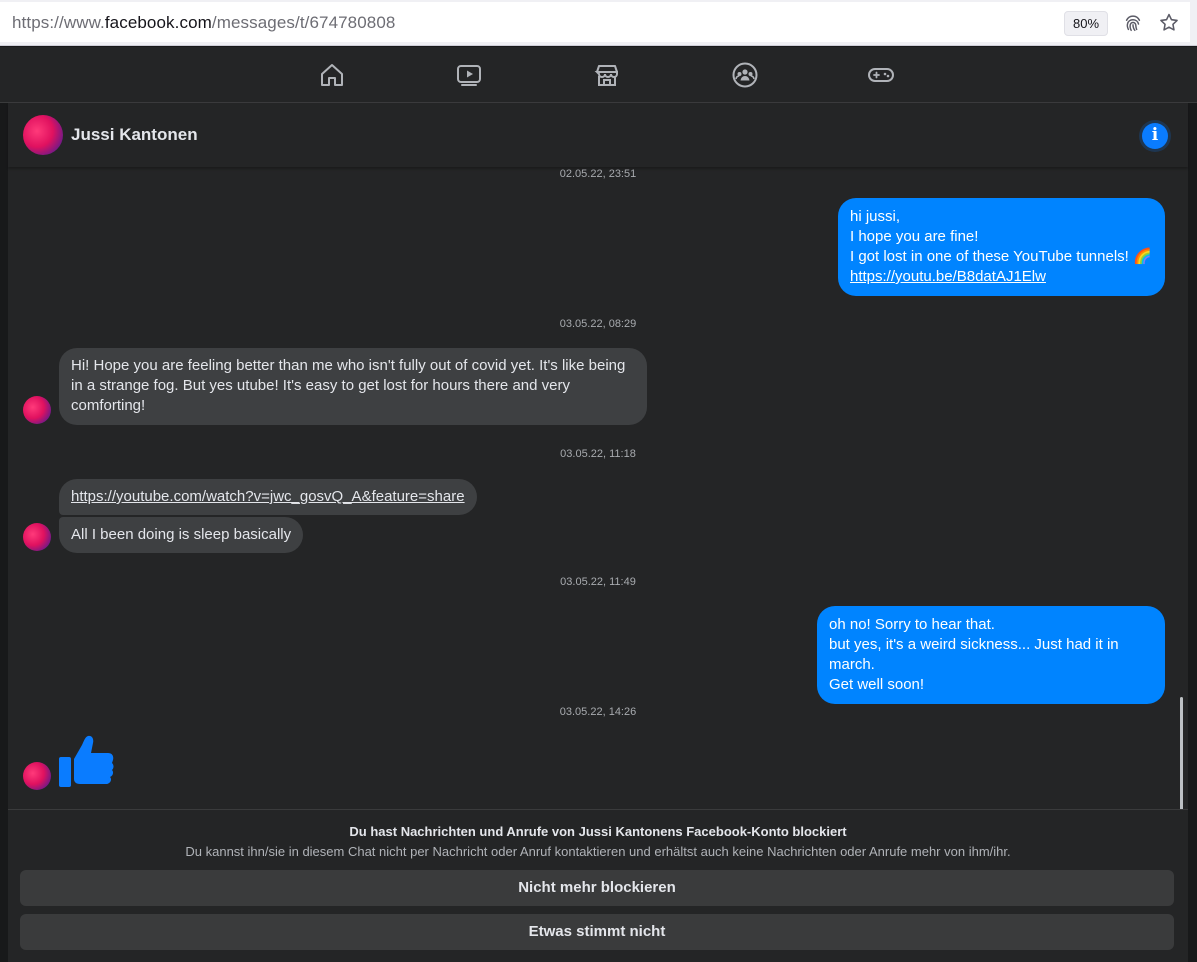 The image size is (1197, 962). What do you see at coordinates (948, 276) in the screenshot?
I see `message-link: https://youtu.be/B8datAJ1Elw` at bounding box center [948, 276].